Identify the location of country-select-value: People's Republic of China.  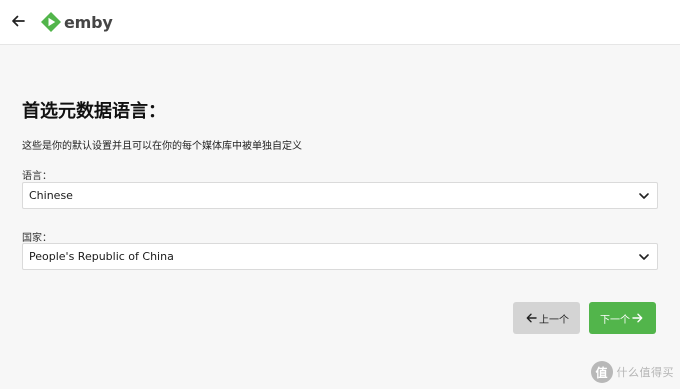
(101, 256).